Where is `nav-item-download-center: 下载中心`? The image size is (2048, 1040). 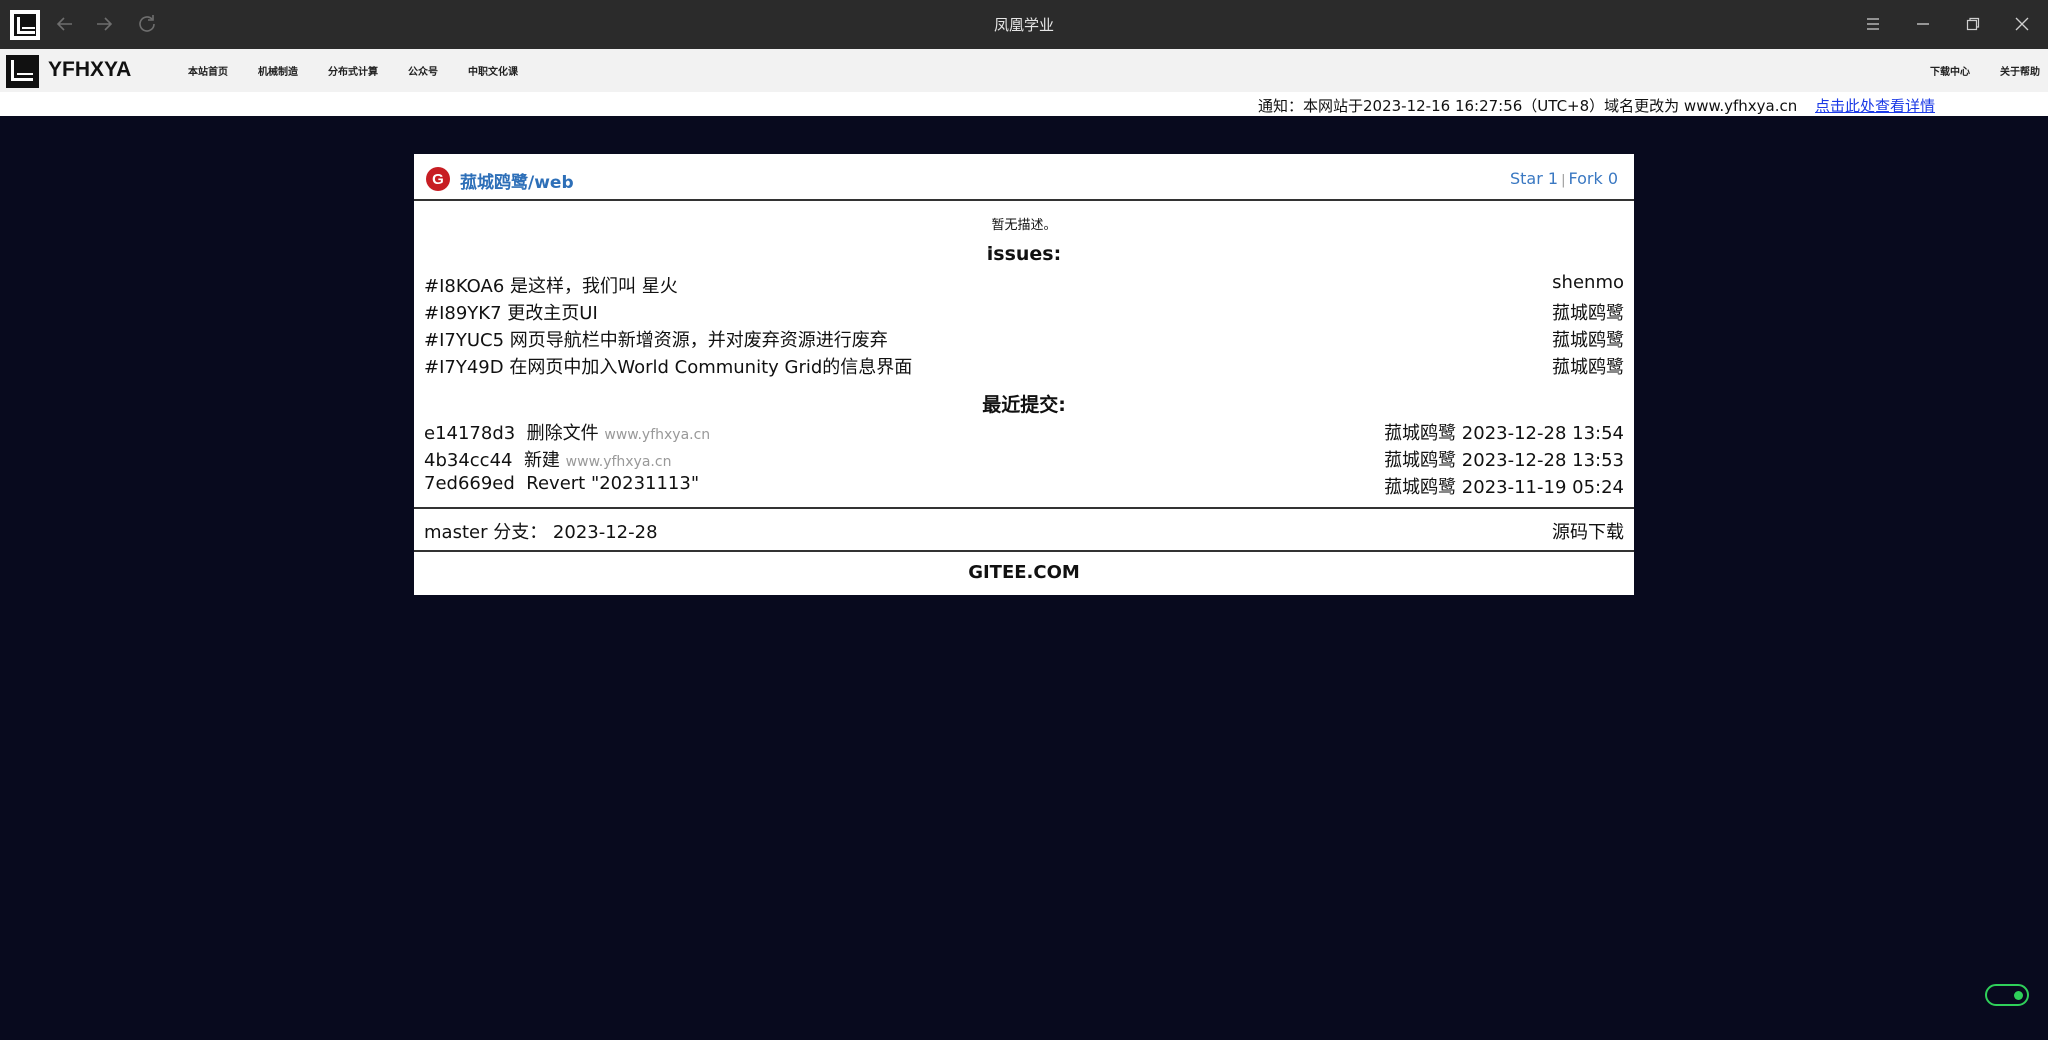
nav-item-download-center: 下载中心 is located at coordinates (1950, 70).